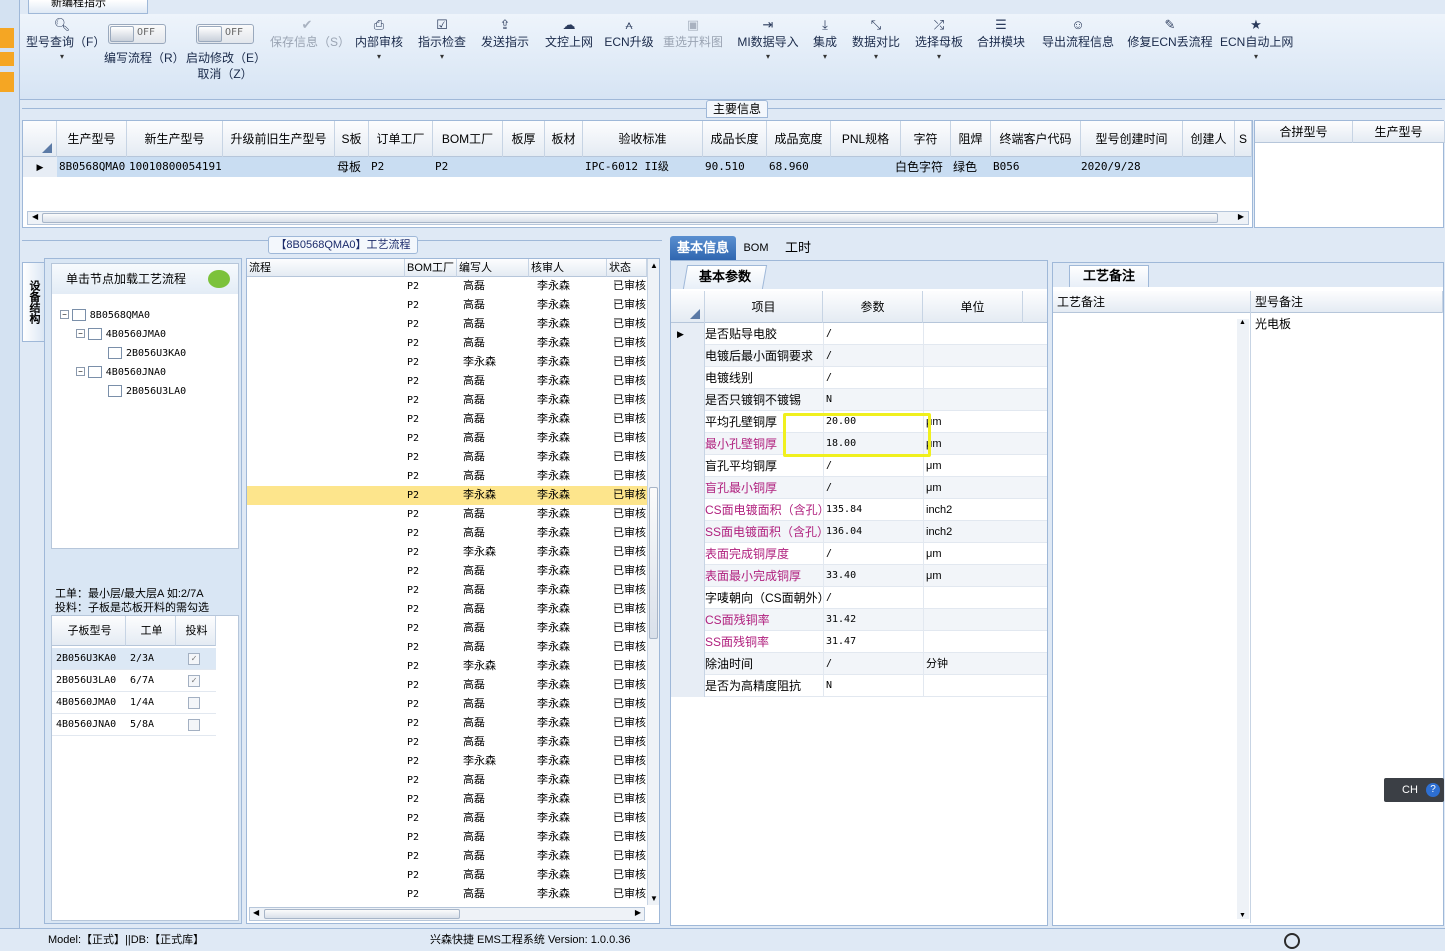 The height and width of the screenshot is (951, 1445). Describe the element at coordinates (147, 391) in the screenshot. I see `tree-node: 2B056U3LA0` at that location.